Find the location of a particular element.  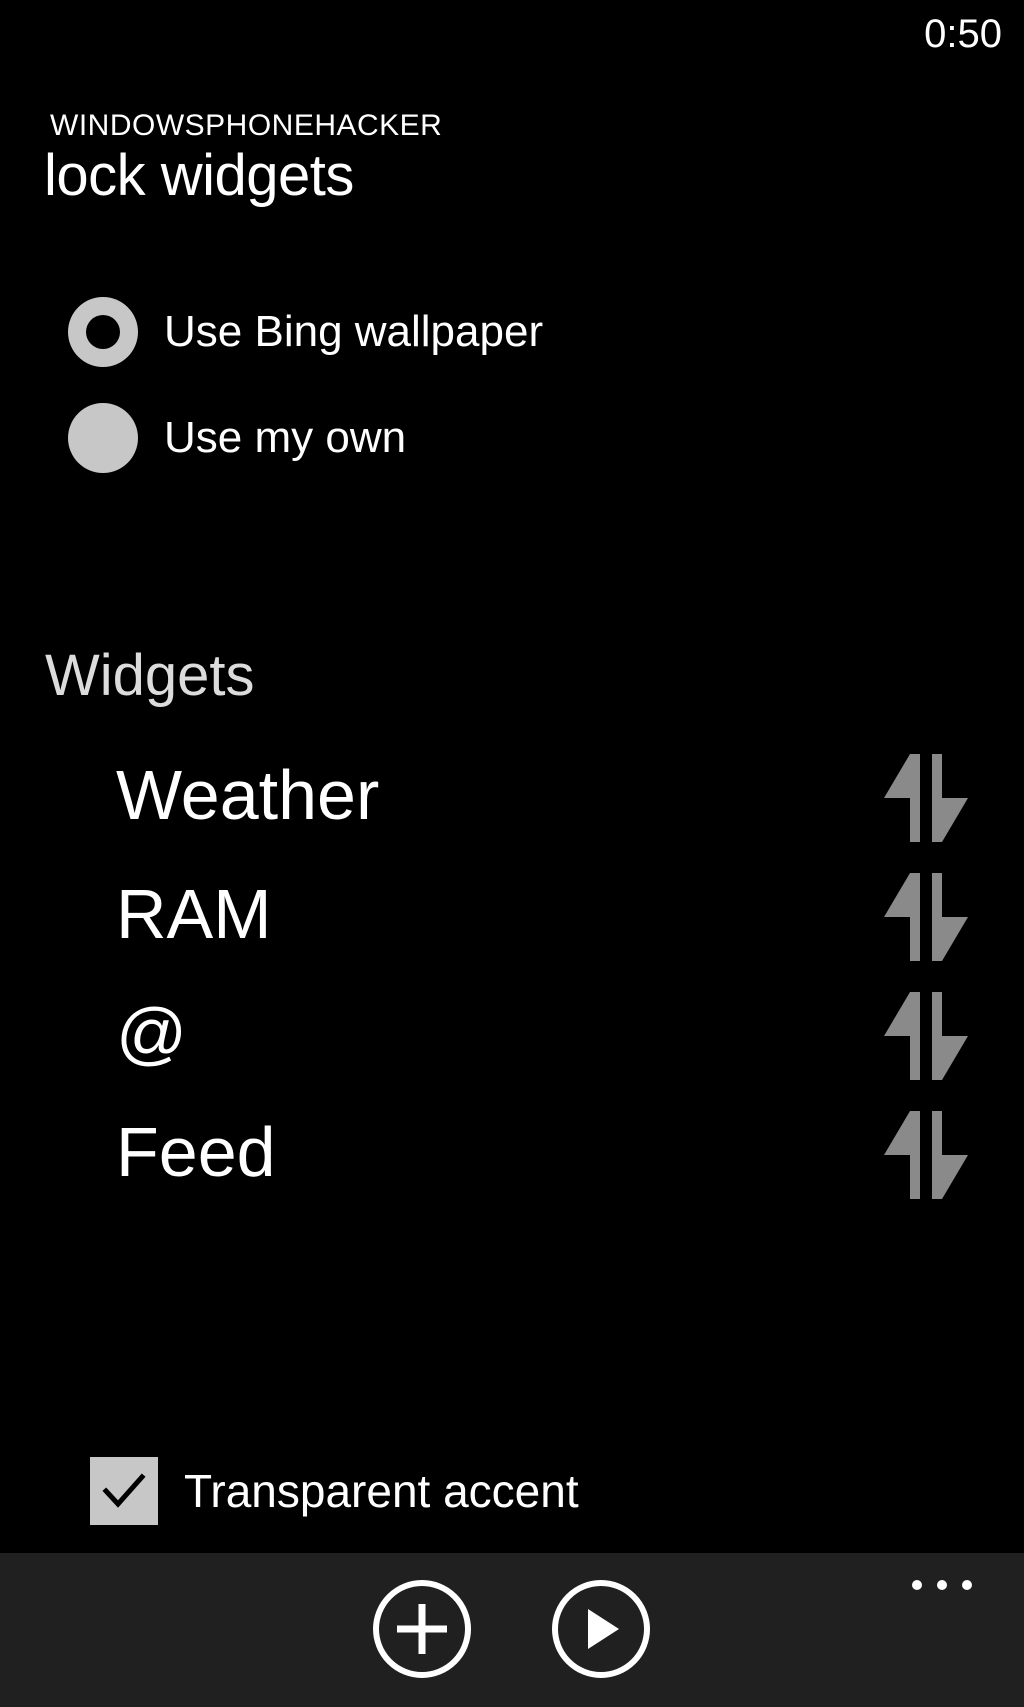

widgets-section-header: Widgets is located at coordinates (150, 675).